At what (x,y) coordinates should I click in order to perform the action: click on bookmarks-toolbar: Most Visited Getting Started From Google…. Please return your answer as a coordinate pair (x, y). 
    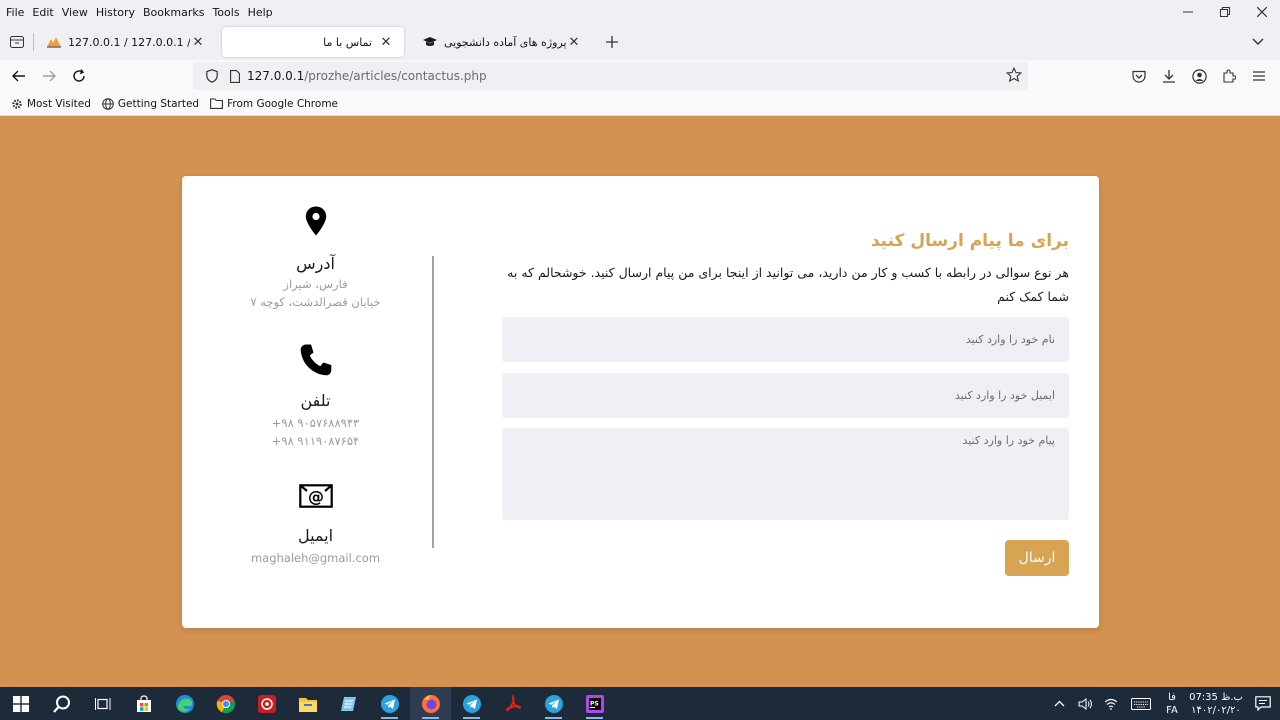
    Looking at the image, I should click on (640, 104).